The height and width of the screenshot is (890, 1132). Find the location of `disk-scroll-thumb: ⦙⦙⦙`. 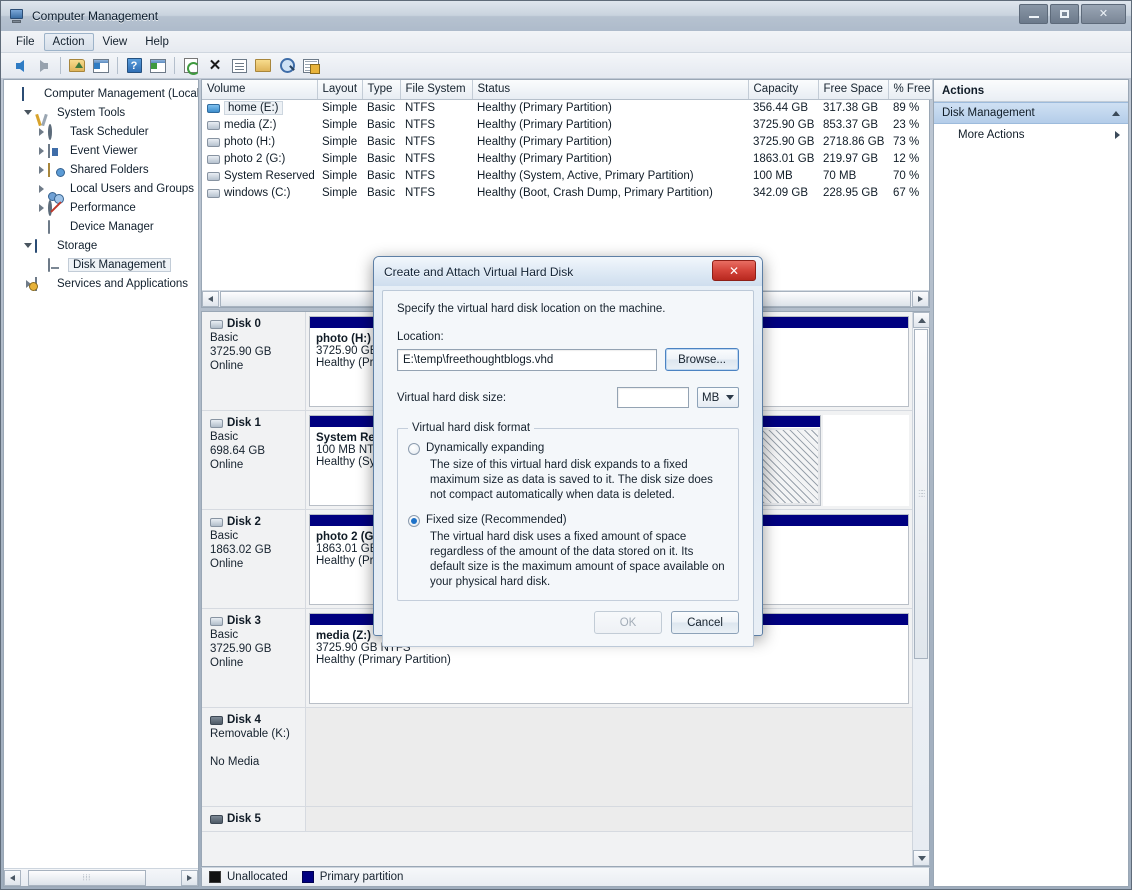

disk-scroll-thumb: ⦙⦙⦙ is located at coordinates (921, 494).